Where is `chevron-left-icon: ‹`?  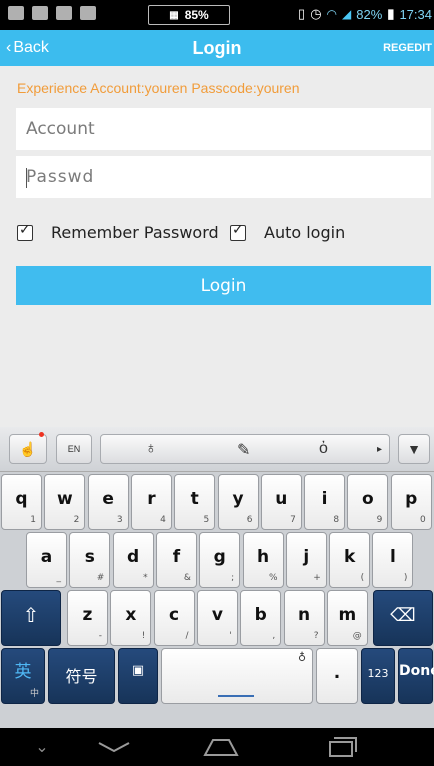
chevron-left-icon: ‹ is located at coordinates (9, 47).